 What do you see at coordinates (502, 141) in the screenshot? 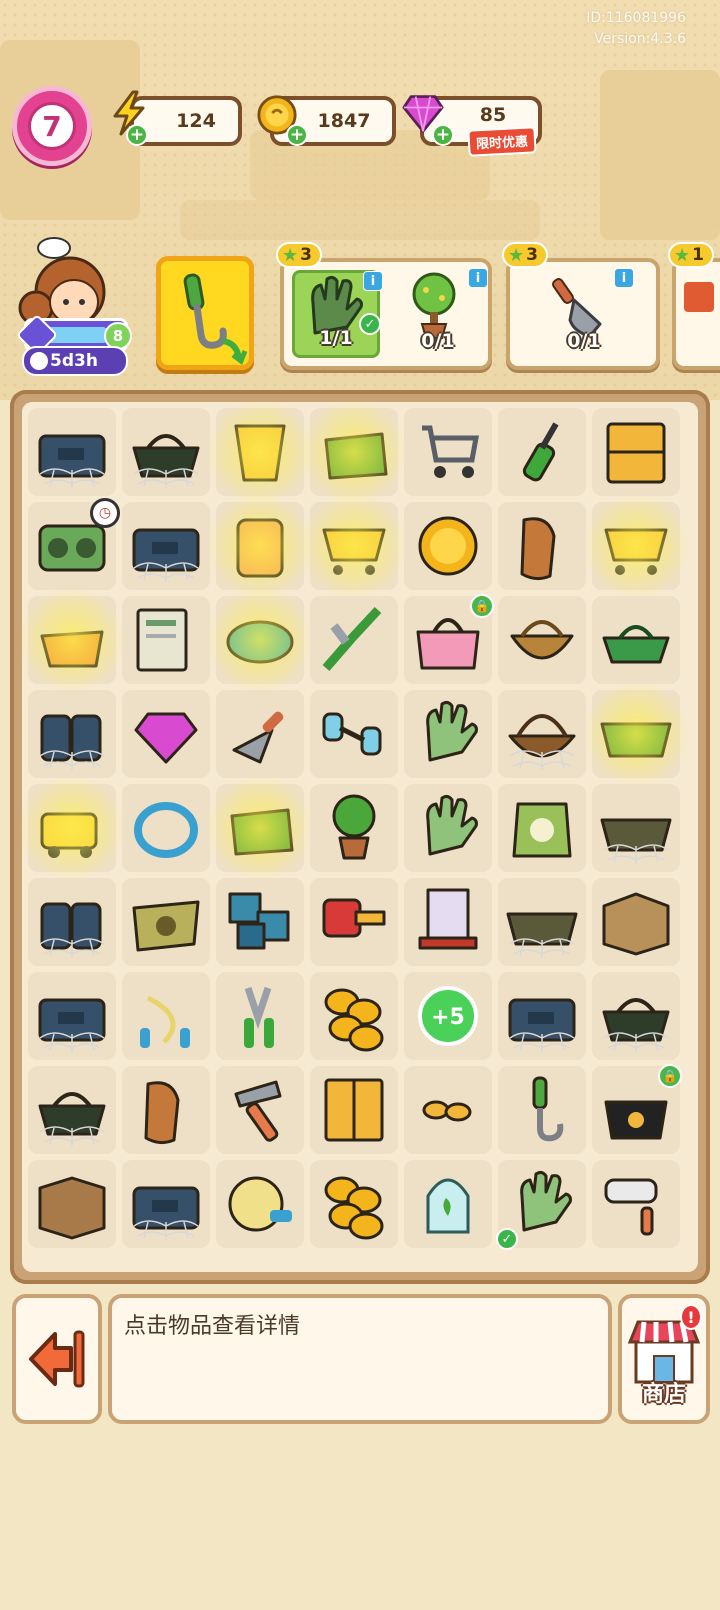
I see `limited-offer-badge: 限时优惠` at bounding box center [502, 141].